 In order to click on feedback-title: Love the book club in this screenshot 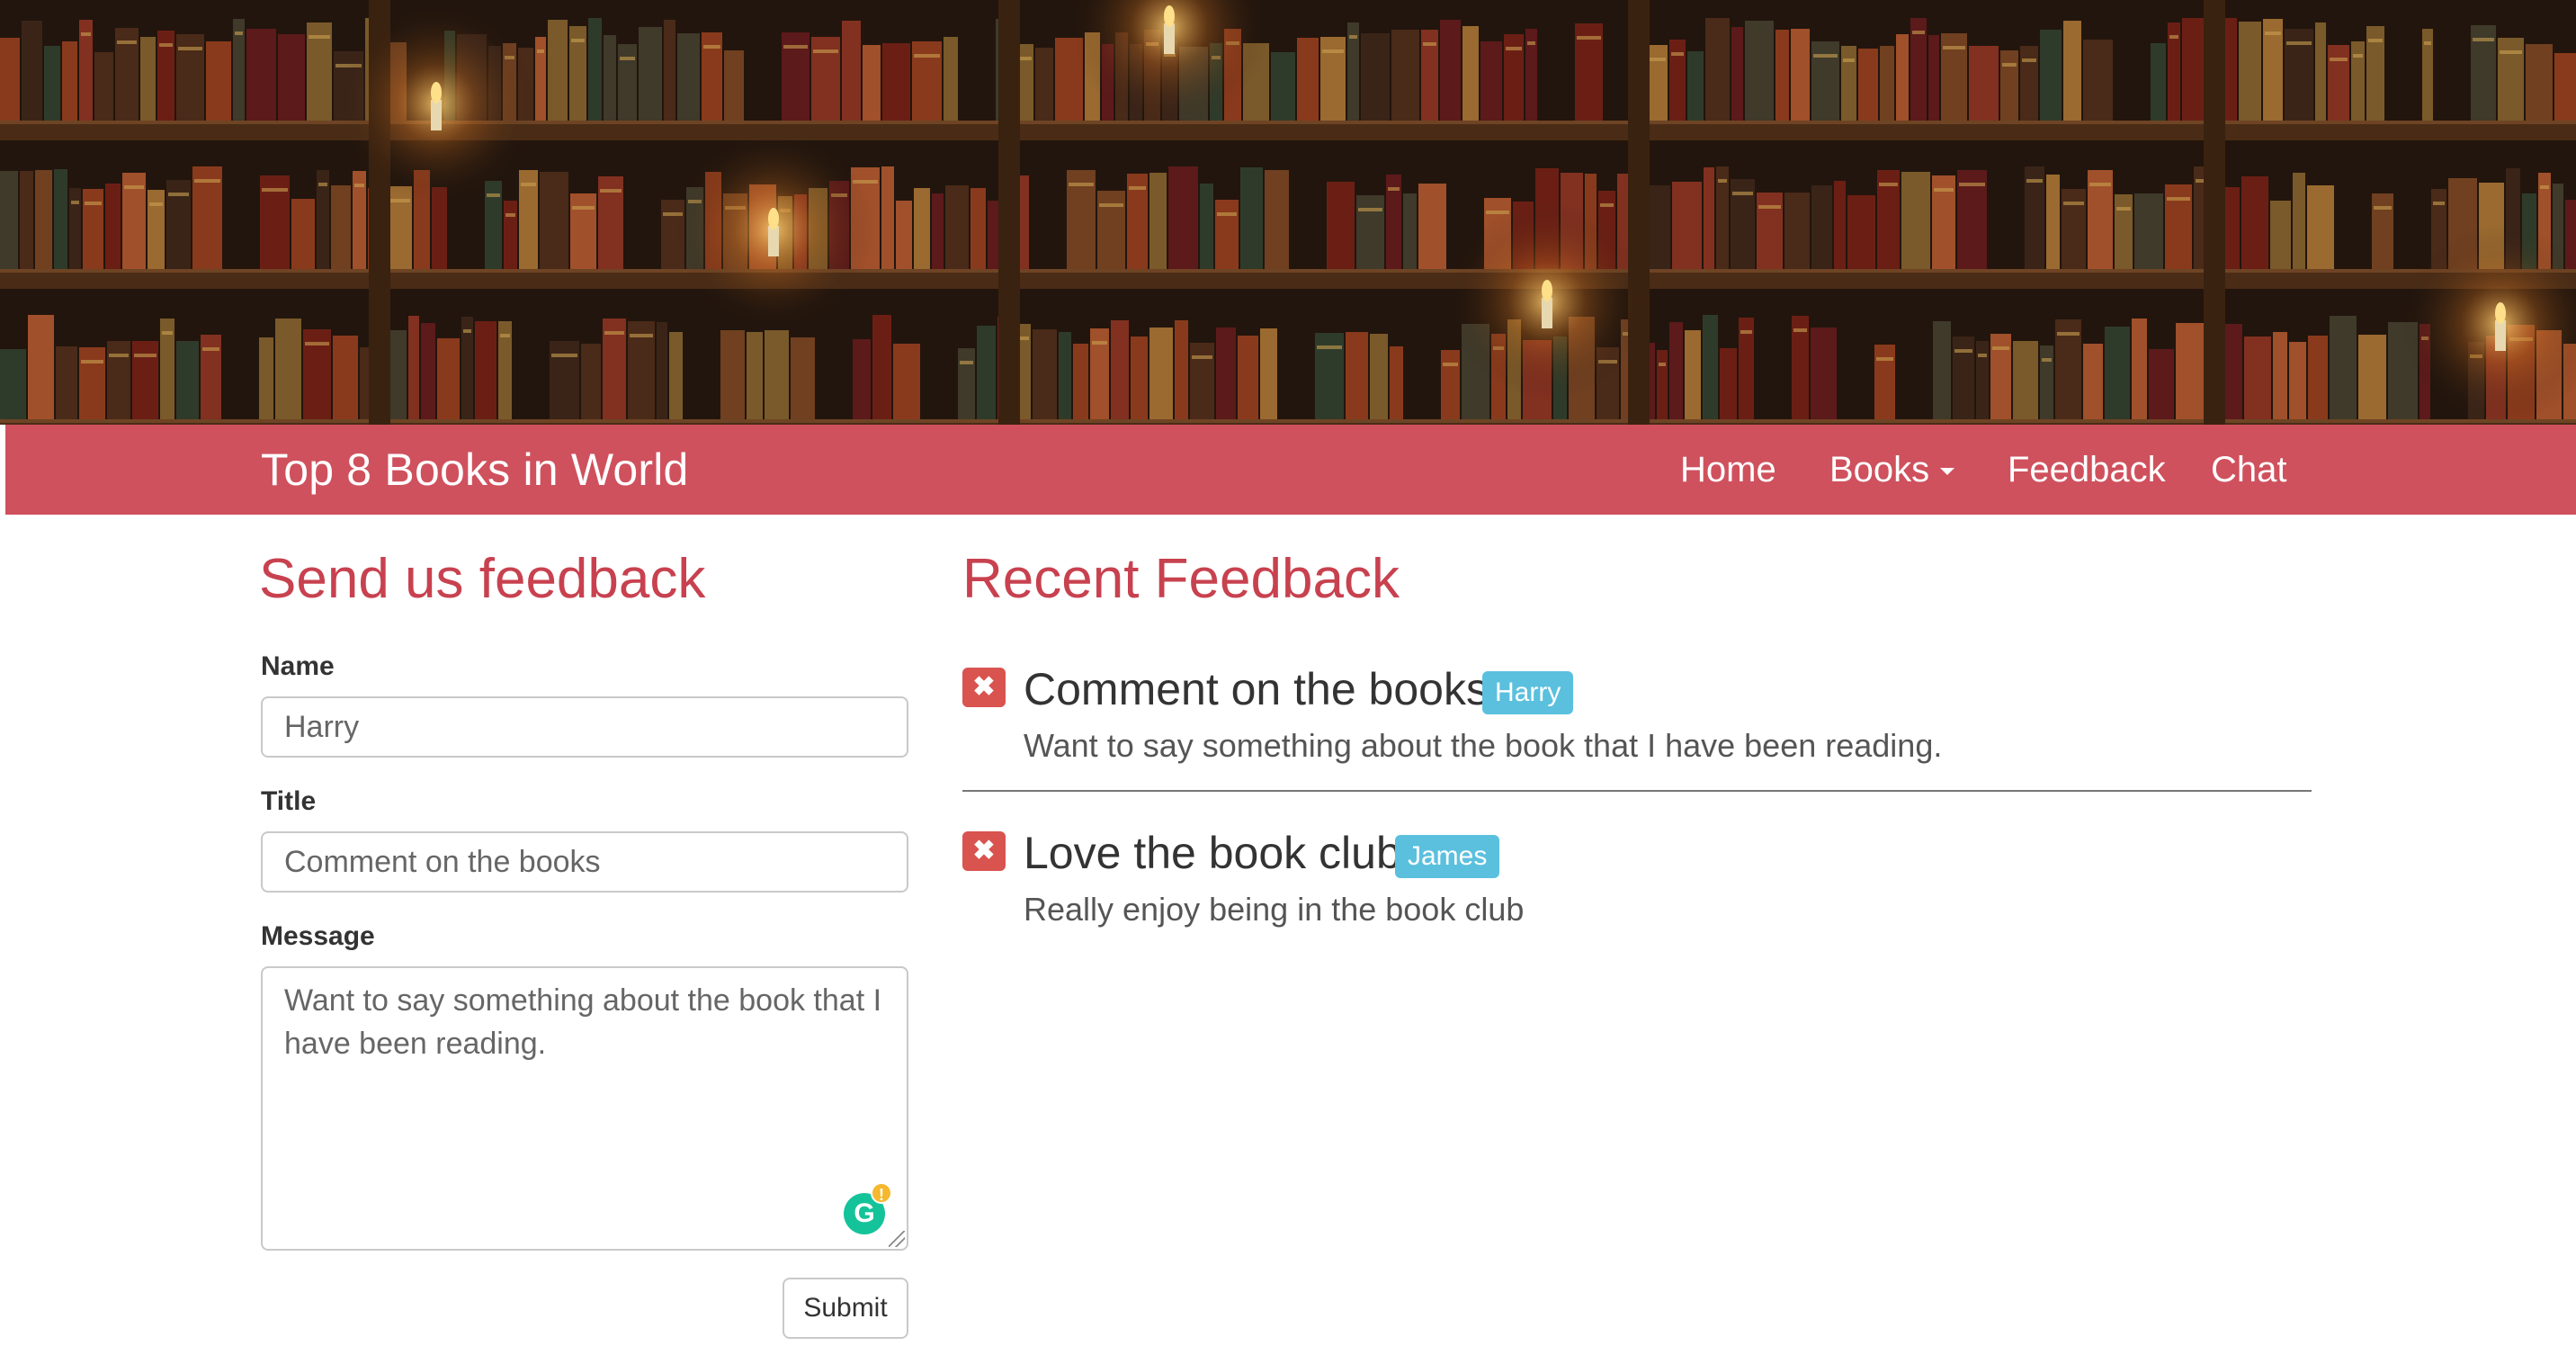, I will do `click(1212, 853)`.